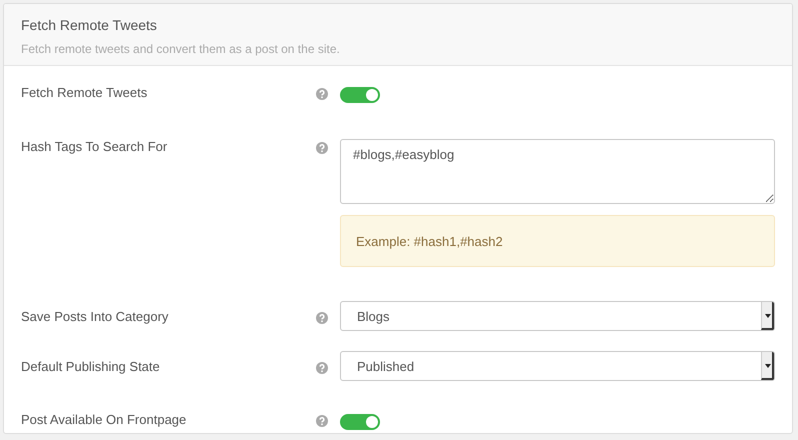 The width and height of the screenshot is (798, 440). What do you see at coordinates (94, 147) in the screenshot?
I see `field-label: Hash Tags To Search For` at bounding box center [94, 147].